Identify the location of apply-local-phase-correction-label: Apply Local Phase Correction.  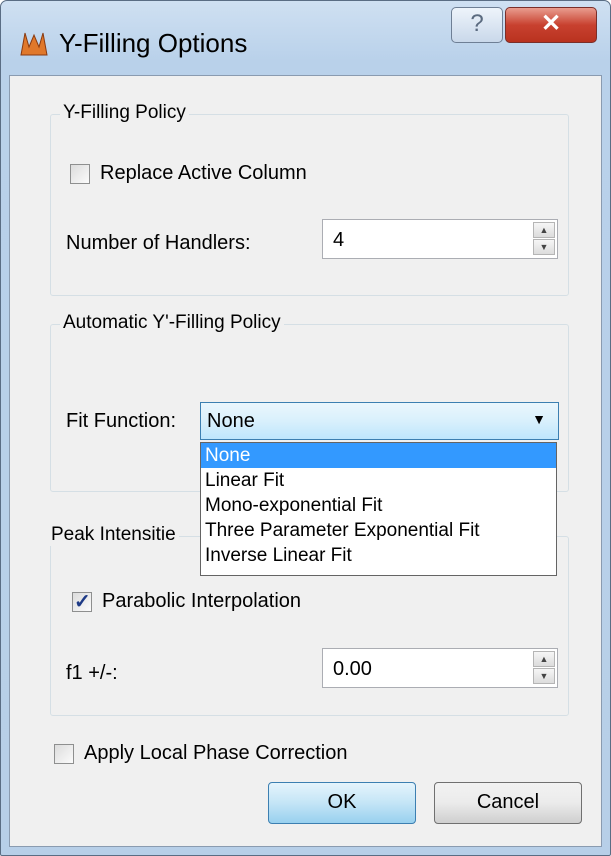
(215, 753).